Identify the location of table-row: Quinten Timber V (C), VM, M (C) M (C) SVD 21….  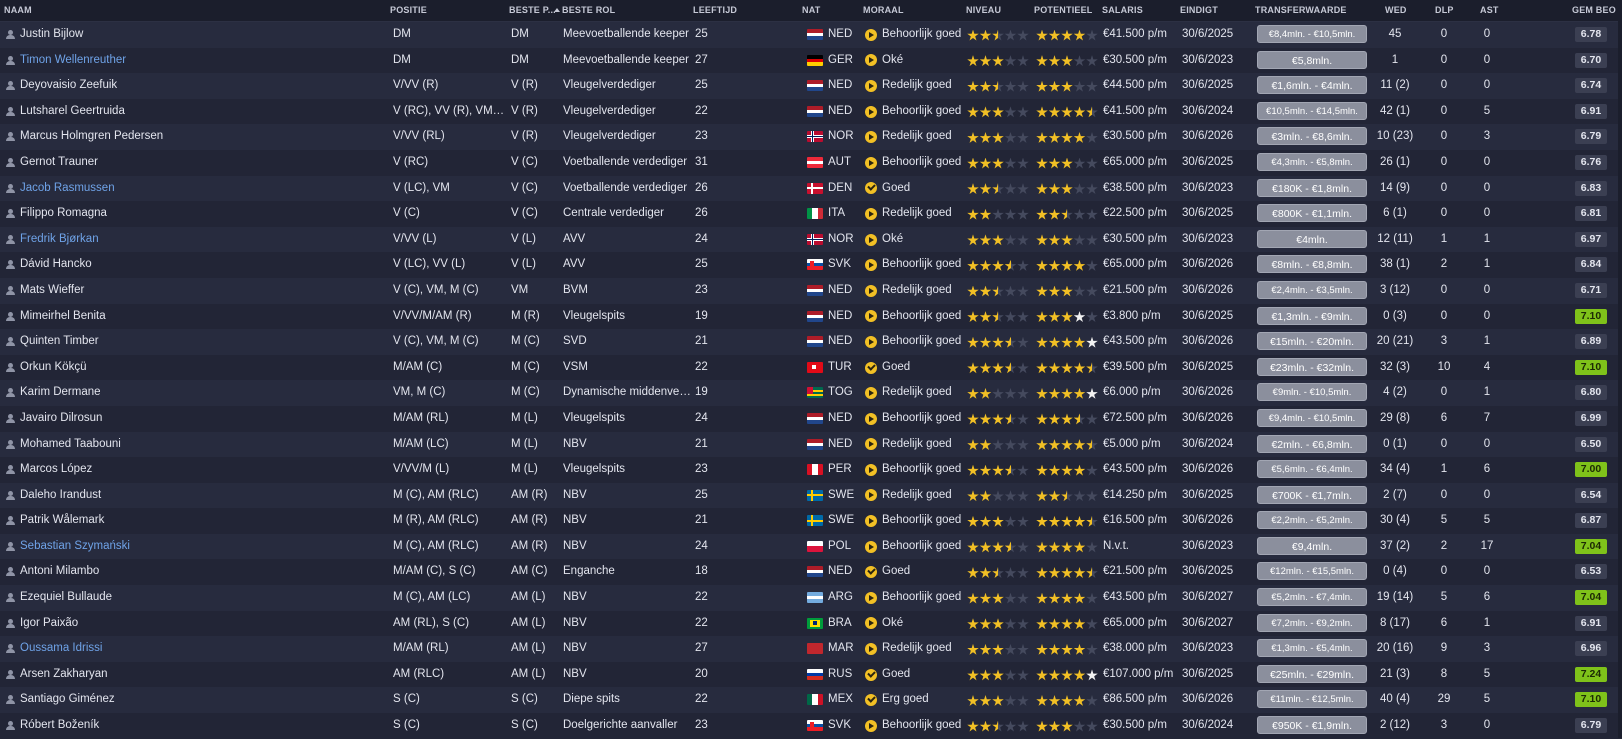
(811, 342).